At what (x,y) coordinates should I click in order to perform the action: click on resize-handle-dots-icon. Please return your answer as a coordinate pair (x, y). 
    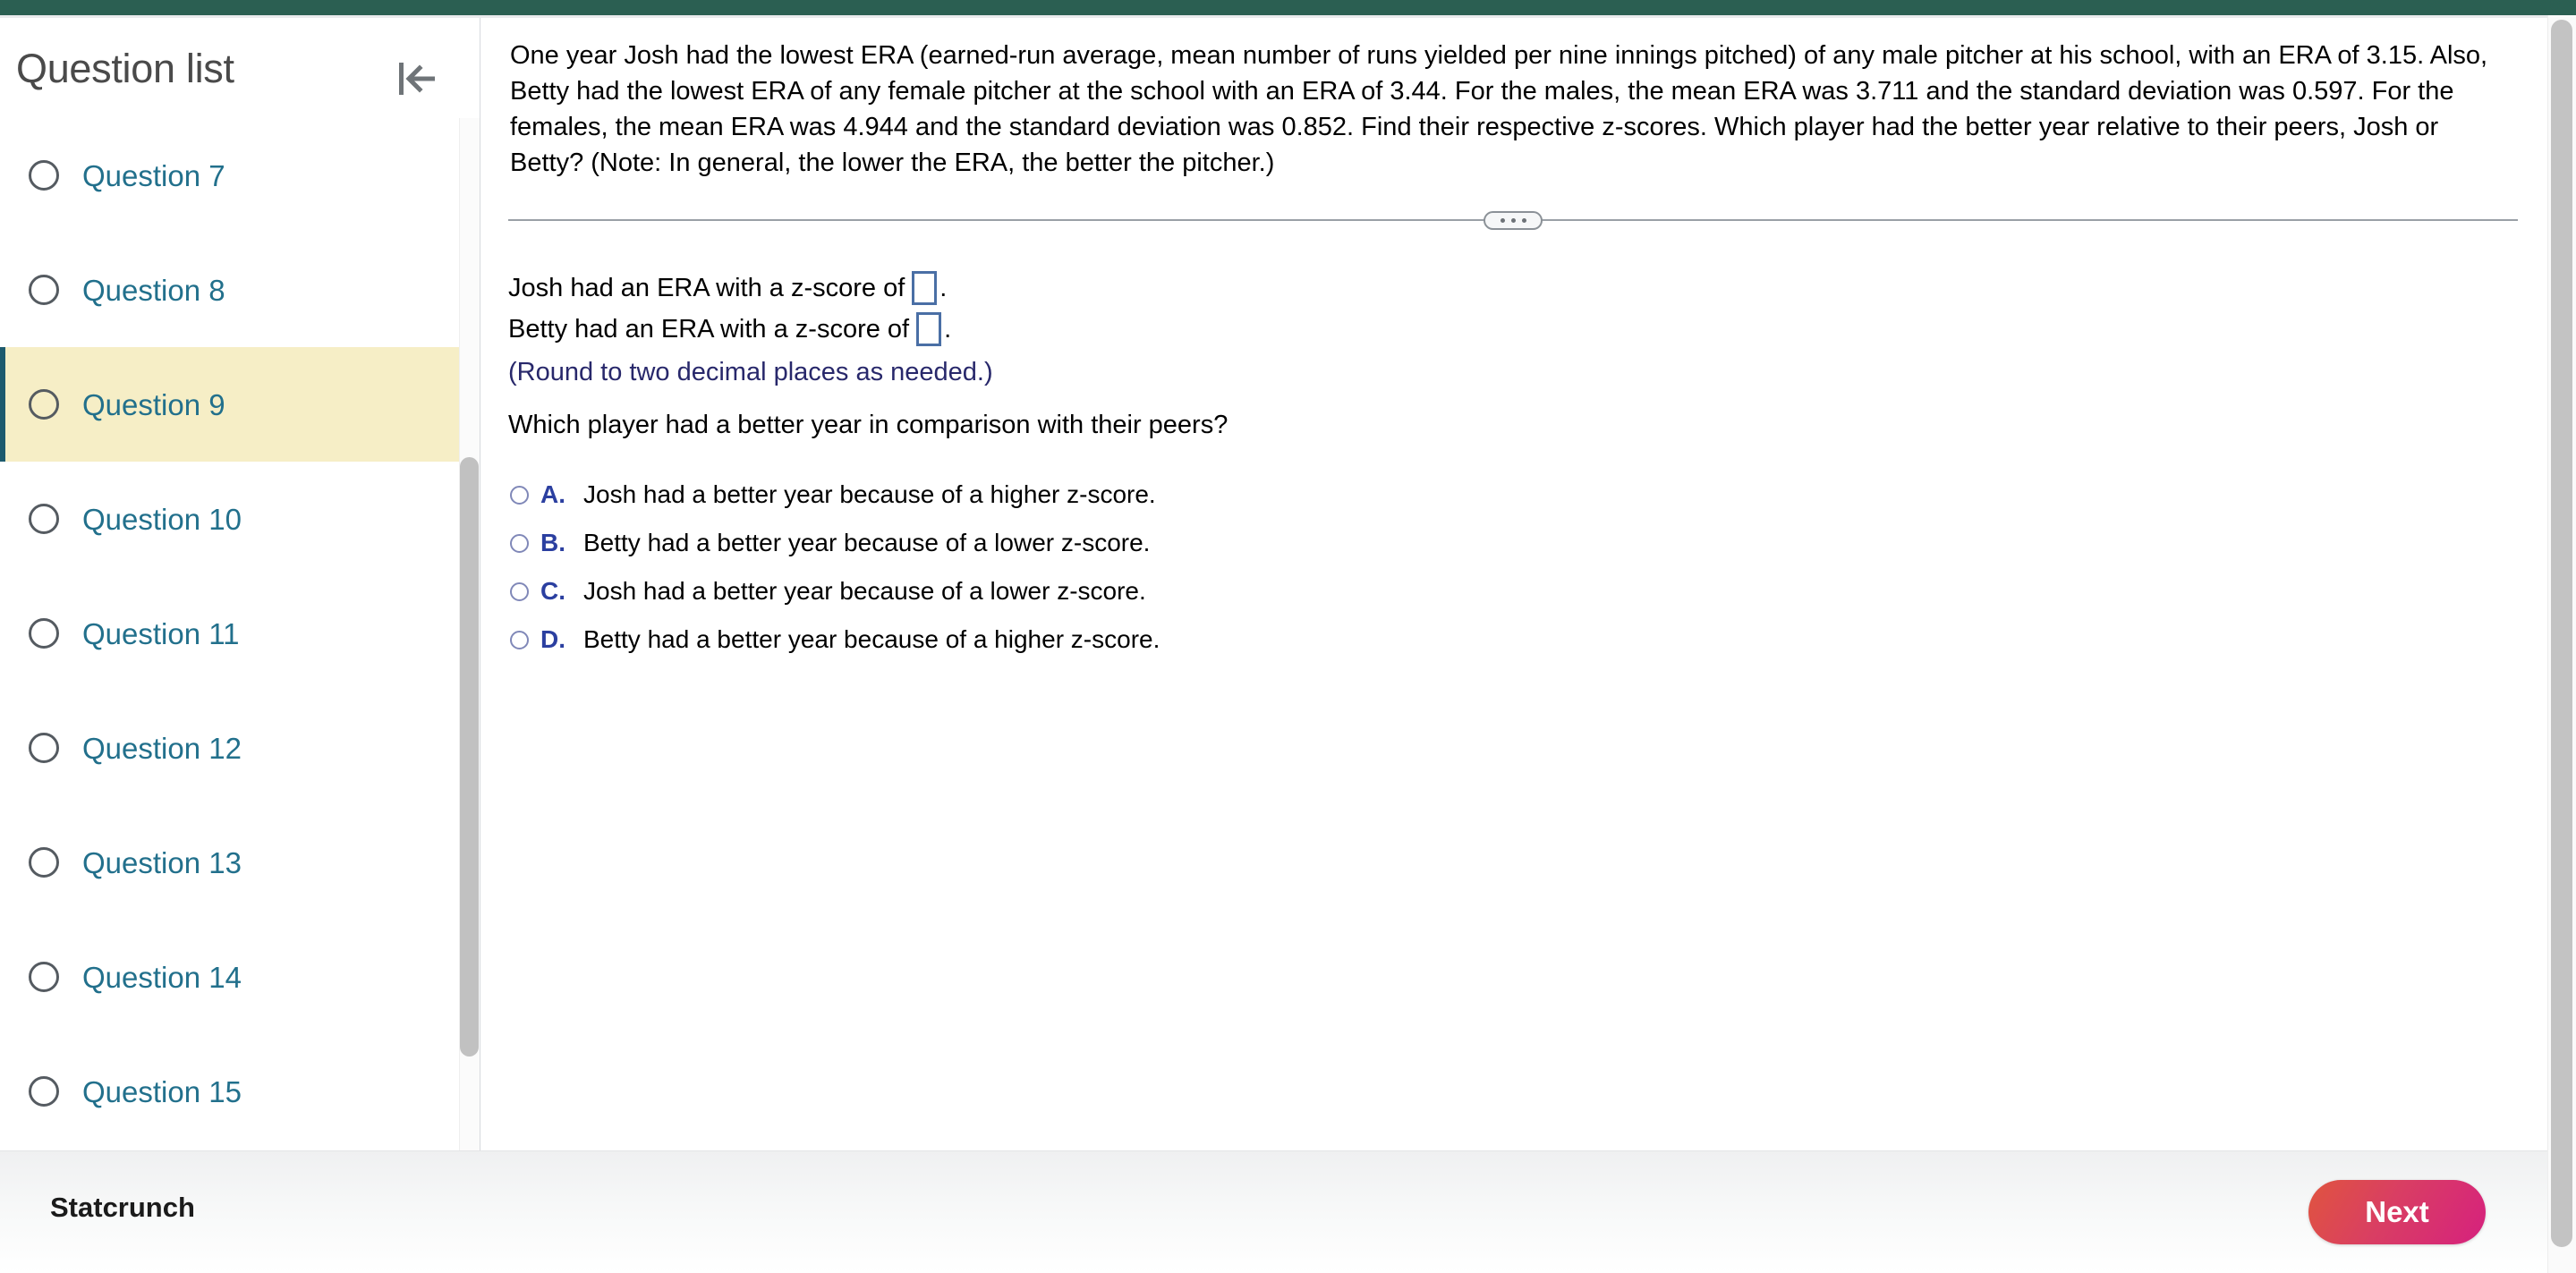
    Looking at the image, I should click on (1513, 221).